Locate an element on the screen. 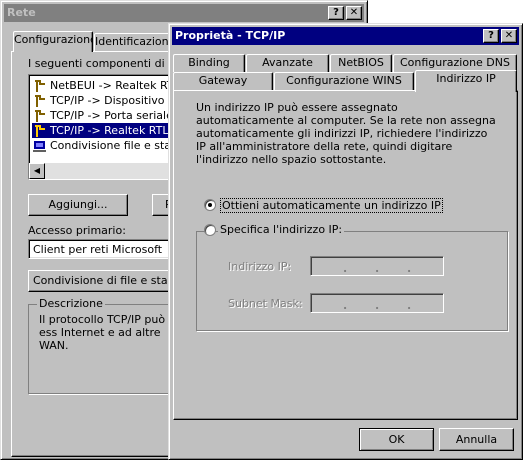 The height and width of the screenshot is (460, 523). file-sharing-icon is located at coordinates (40, 146).